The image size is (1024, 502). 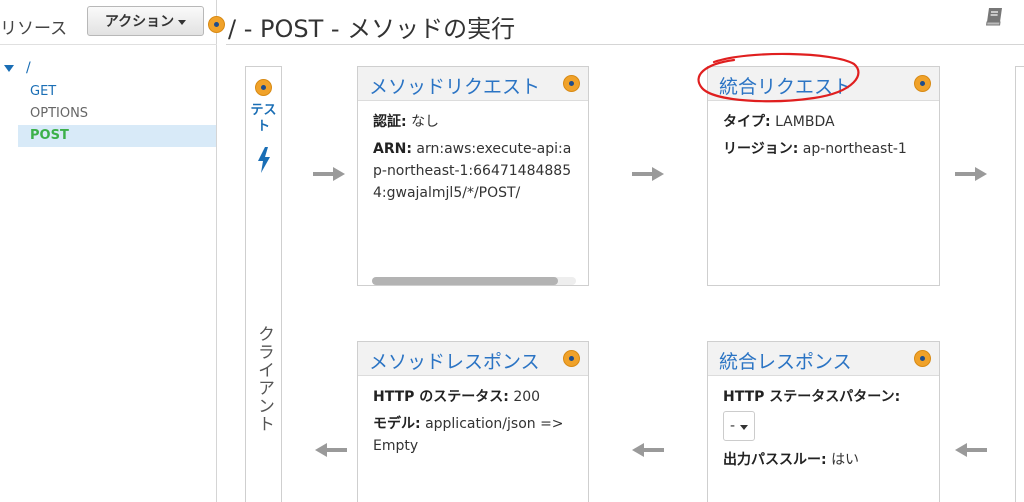 I want to click on region-label: リージョン:, so click(x=761, y=149).